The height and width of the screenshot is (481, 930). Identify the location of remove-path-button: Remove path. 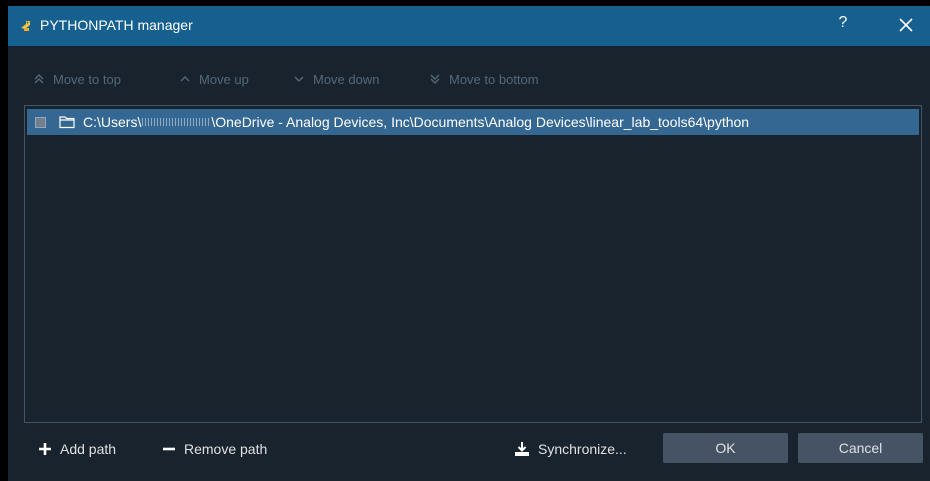
(214, 449).